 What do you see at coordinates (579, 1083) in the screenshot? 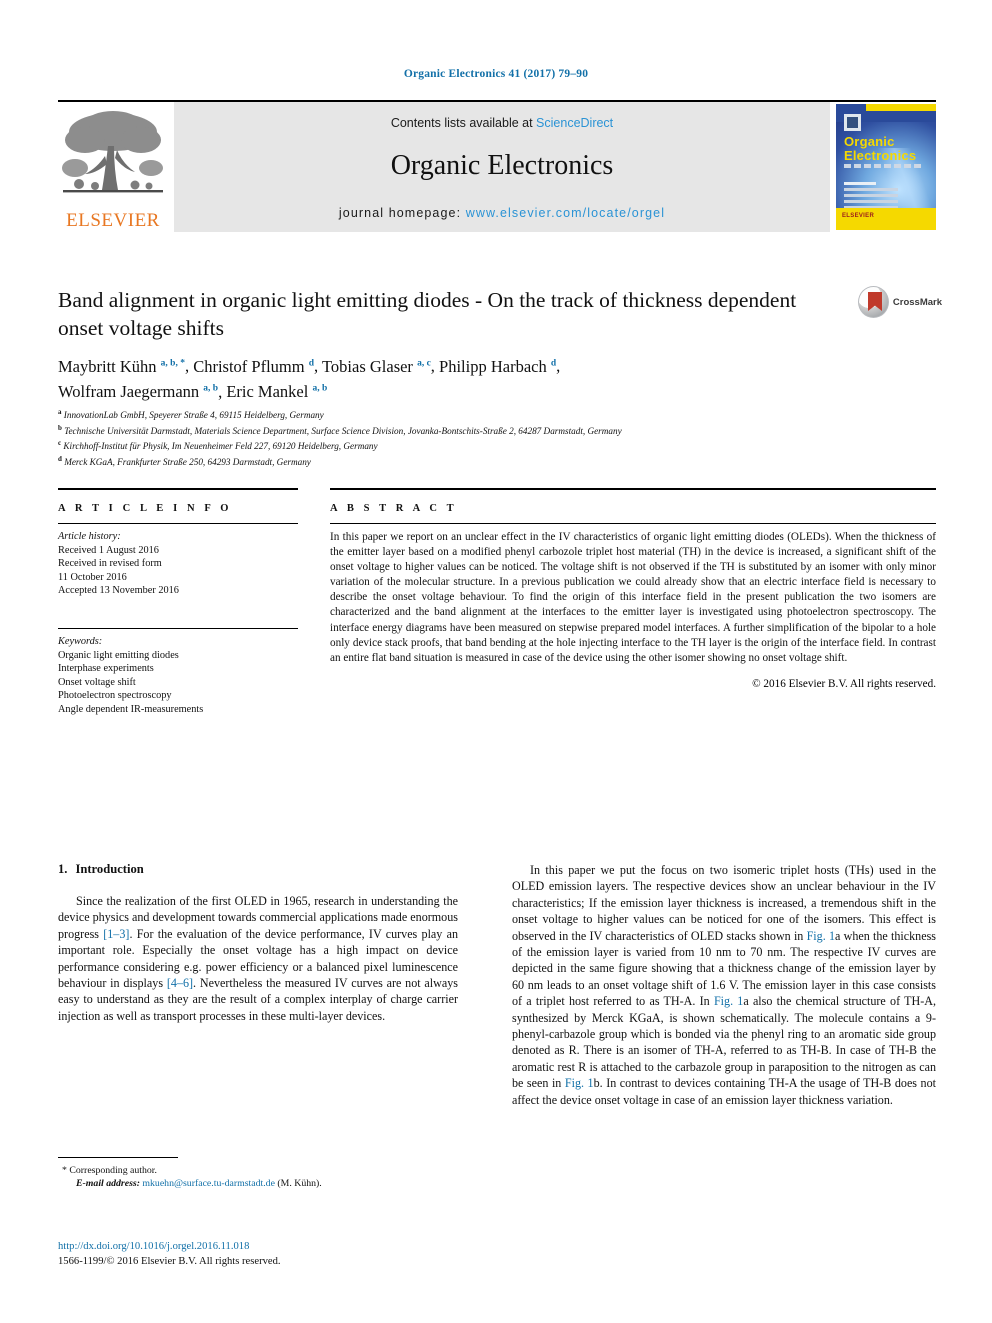
I see `figure-ref-1b: Fig. 1` at bounding box center [579, 1083].